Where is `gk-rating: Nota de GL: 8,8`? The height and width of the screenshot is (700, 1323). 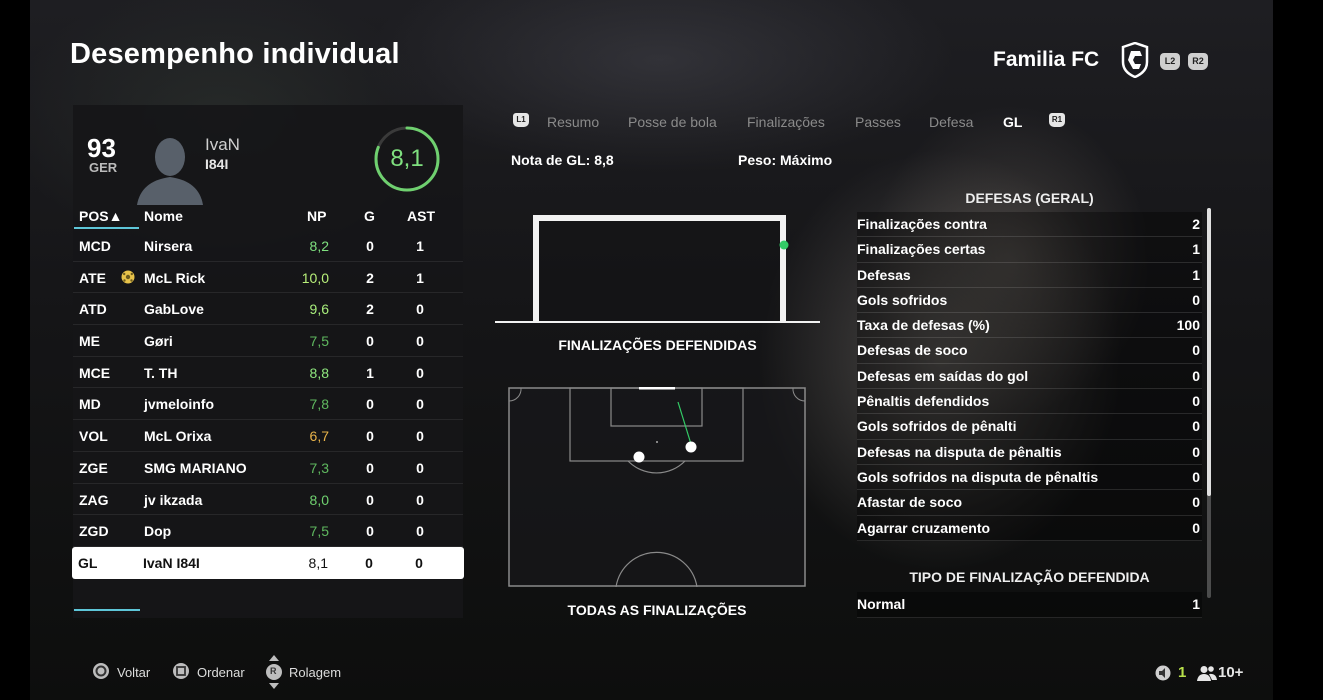
gk-rating: Nota de GL: 8,8 is located at coordinates (562, 160).